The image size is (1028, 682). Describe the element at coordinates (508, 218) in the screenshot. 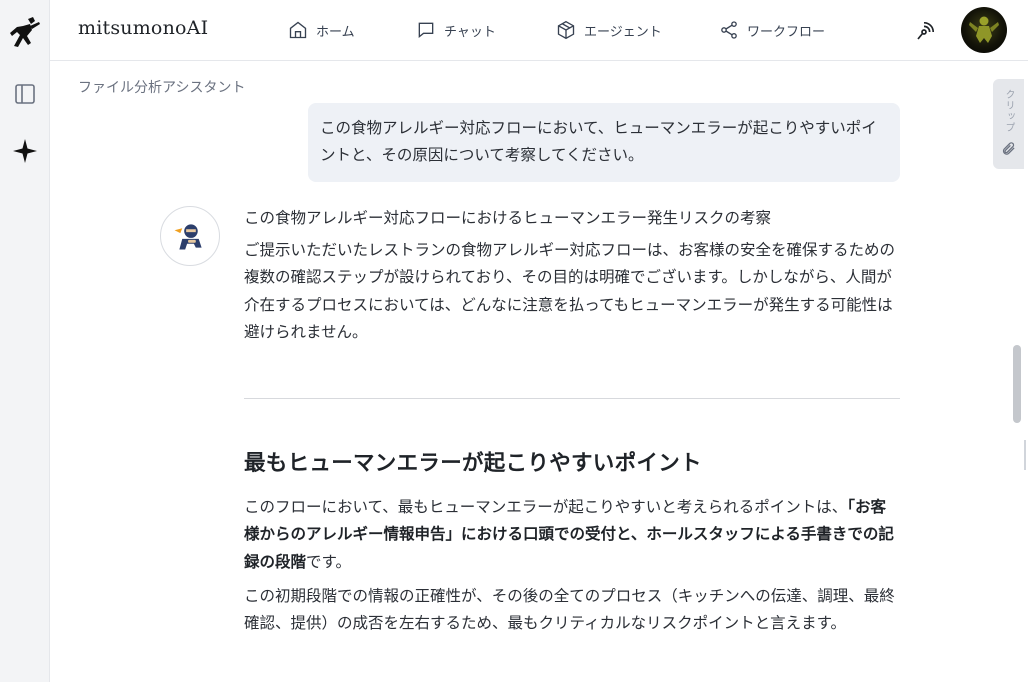

I see `answer-title: この食物アレルギー対応フローにおけるヒューマンエラー発生リスクの考察` at that location.